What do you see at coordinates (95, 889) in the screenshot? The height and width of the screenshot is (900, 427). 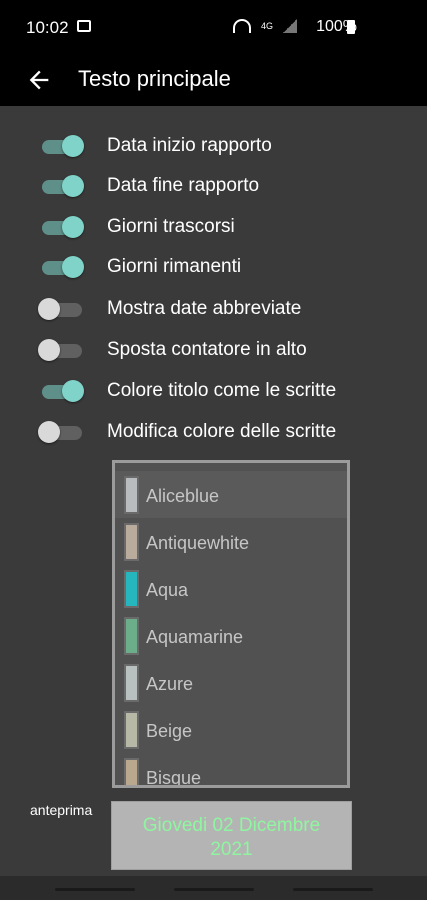 I see `nav-recent-button` at bounding box center [95, 889].